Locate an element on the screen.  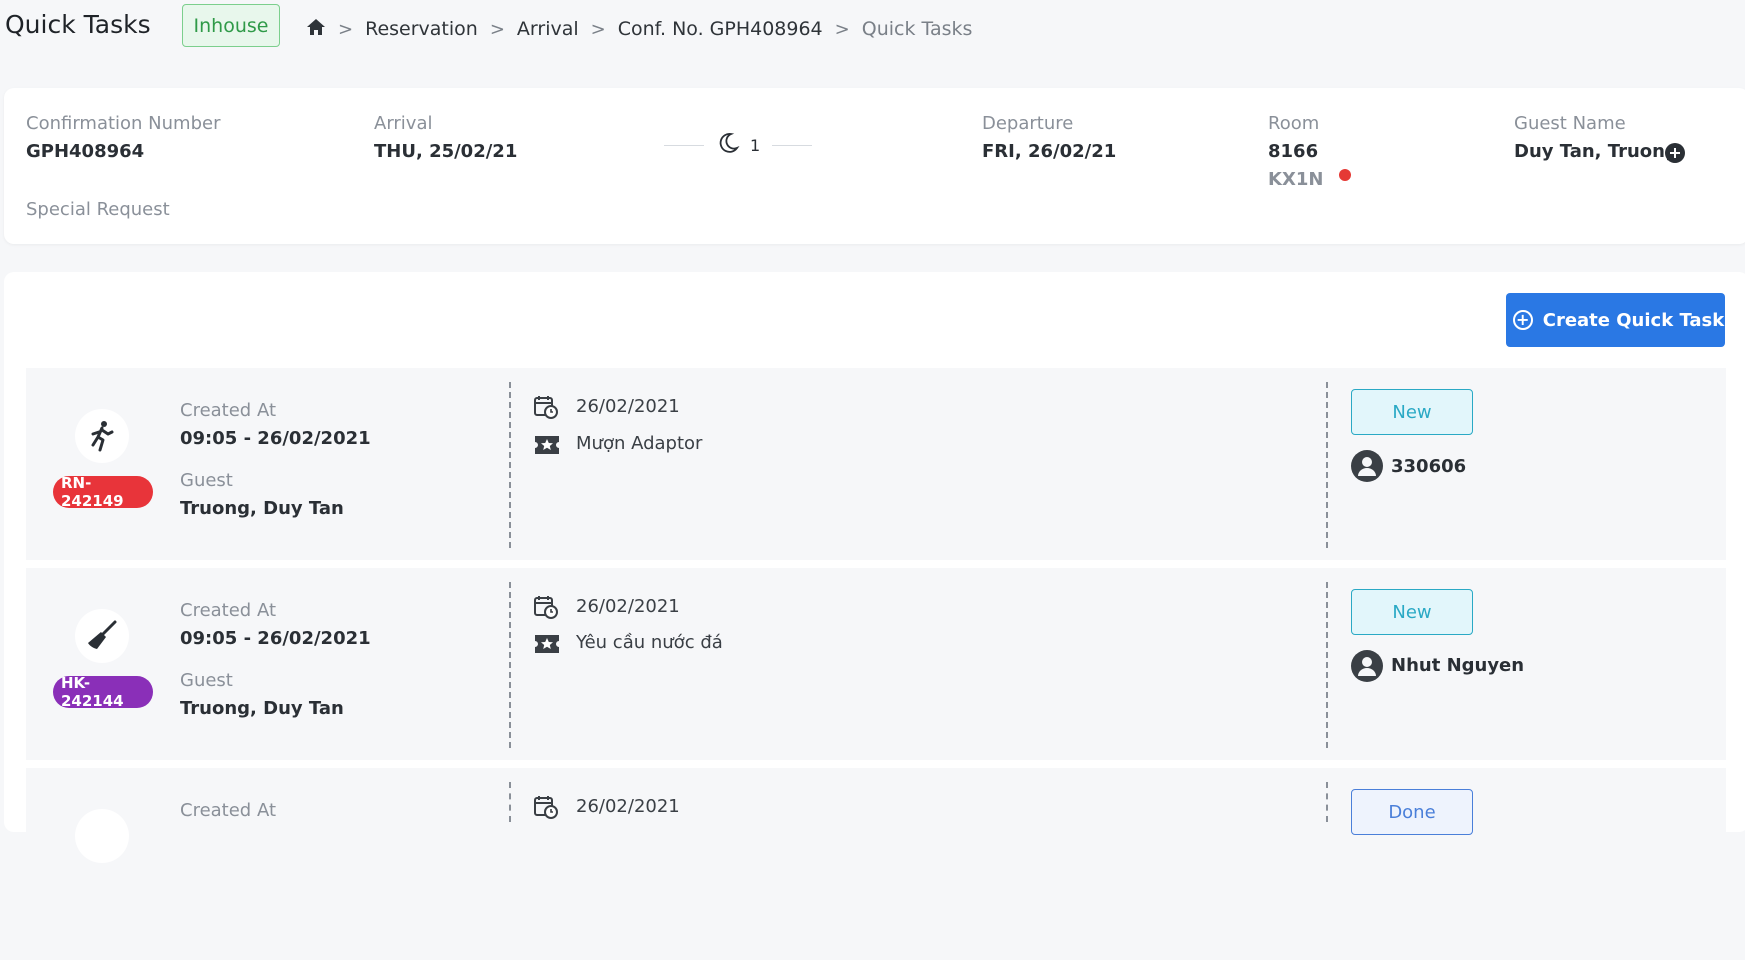
special-request-label: Special Request is located at coordinates (98, 209).